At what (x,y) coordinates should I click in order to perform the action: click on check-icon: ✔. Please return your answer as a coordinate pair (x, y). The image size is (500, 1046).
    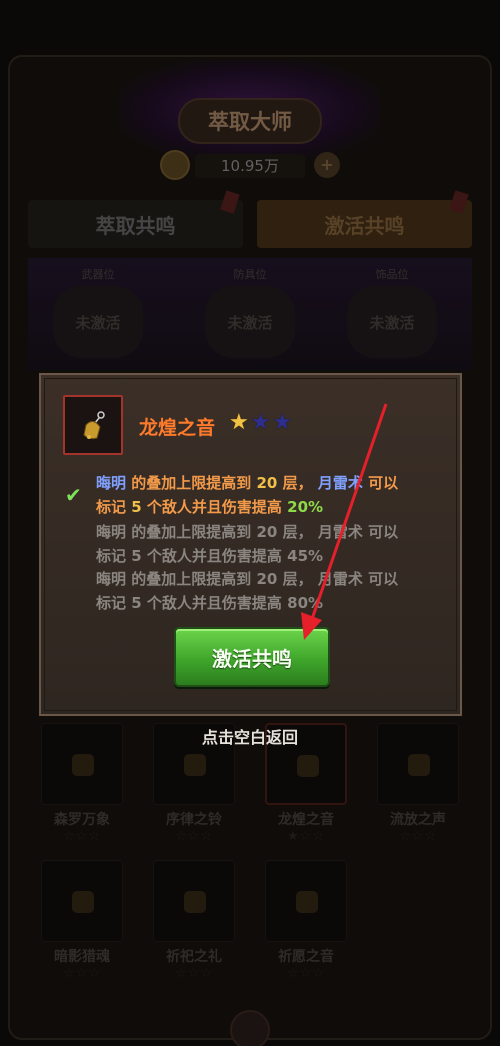
    Looking at the image, I should click on (73, 495).